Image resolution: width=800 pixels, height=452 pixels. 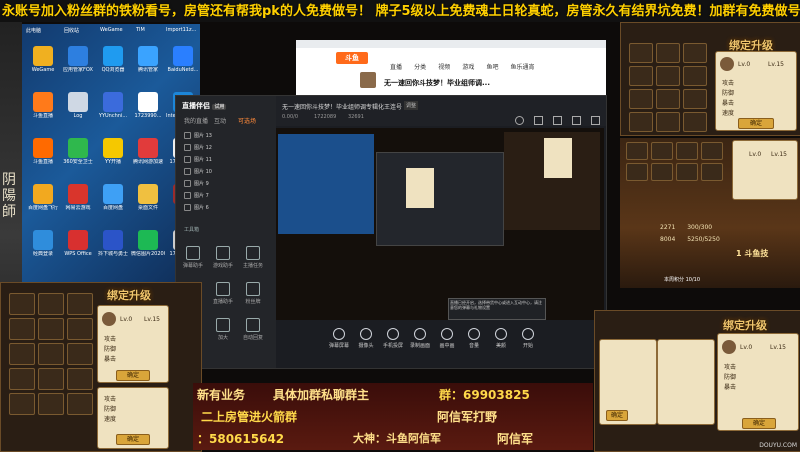 I want to click on gift-icon, so click(x=576, y=120).